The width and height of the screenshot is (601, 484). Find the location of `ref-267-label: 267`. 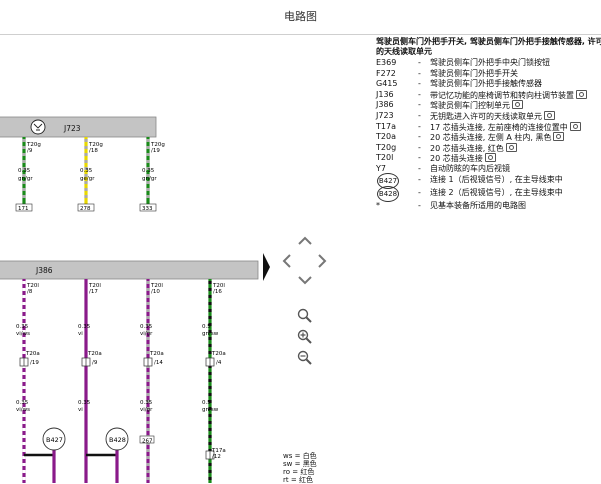

ref-267-label: 267 is located at coordinates (147, 442).